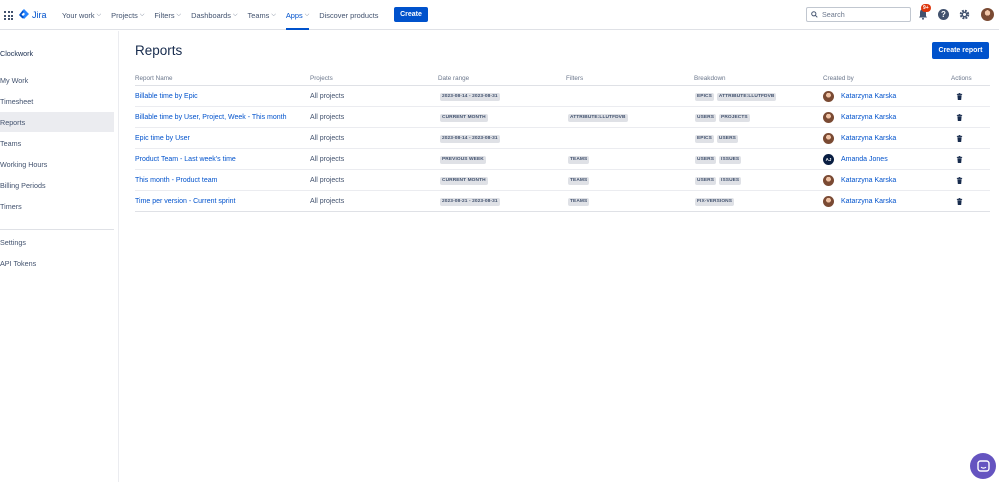 The width and height of the screenshot is (999, 482). I want to click on sidebar-item-working-hours: Working Hours, so click(57, 164).